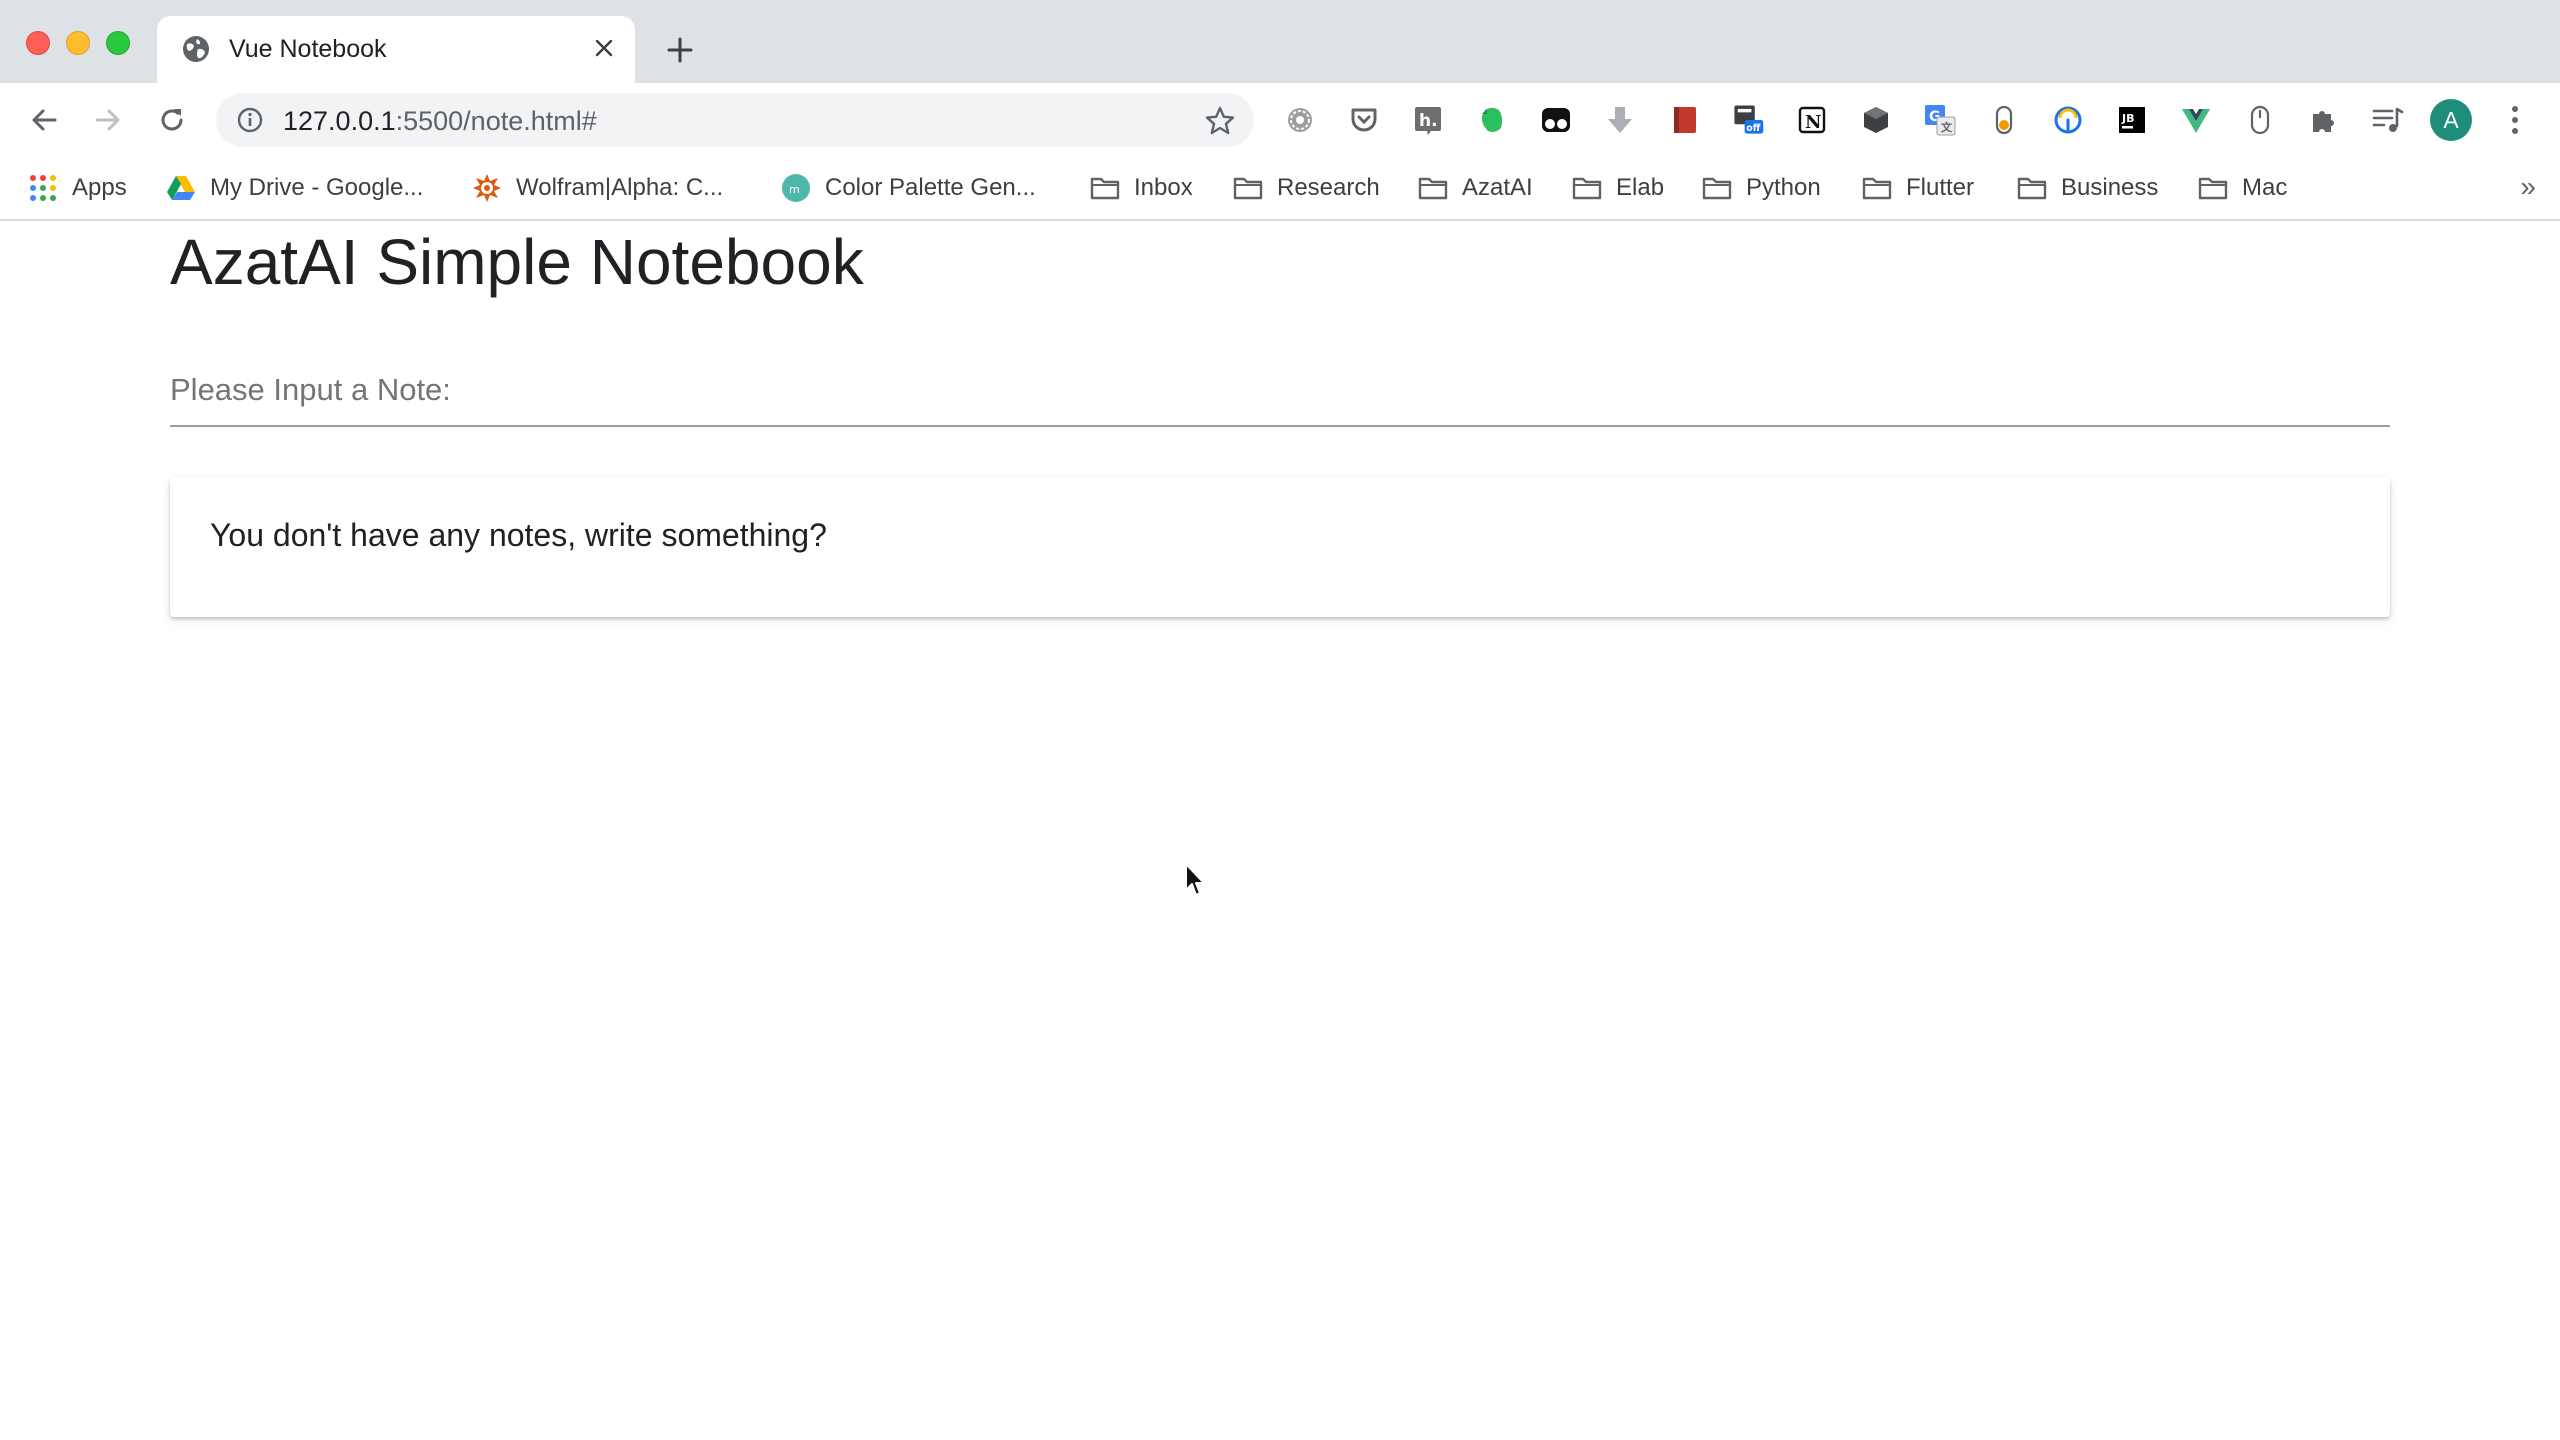  Describe the element at coordinates (1497, 187) in the screenshot. I see `bookmark-label: AzatAI` at that location.